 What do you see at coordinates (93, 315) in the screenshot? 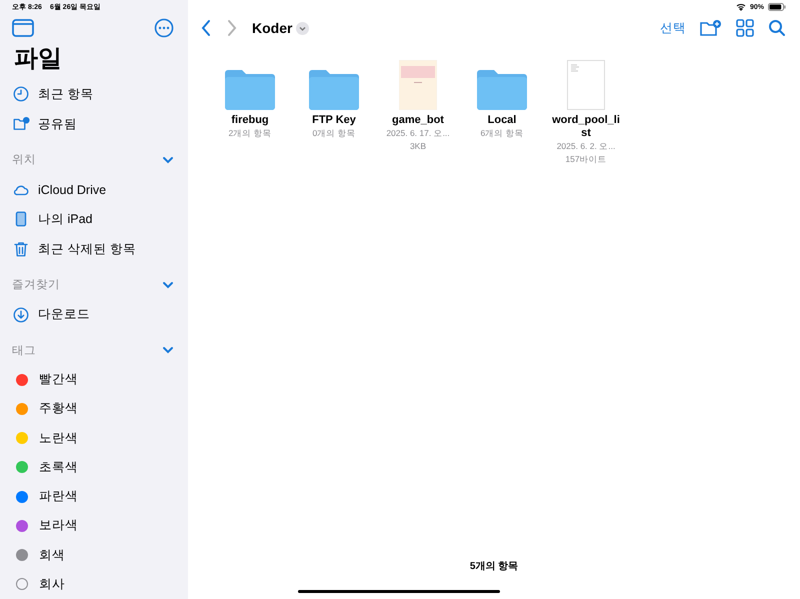
I see `sidebar-item: 다운로드` at bounding box center [93, 315].